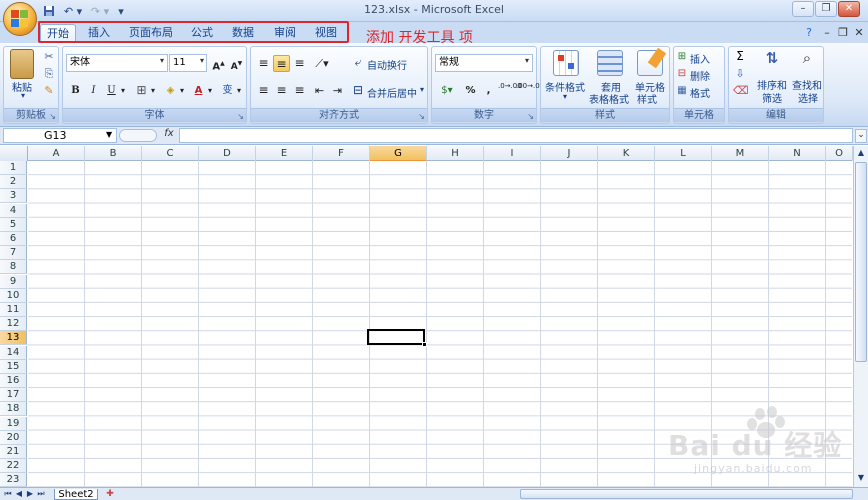 This screenshot has width=868, height=500. Describe the element at coordinates (138, 135) in the screenshot. I see `formula-divider-handle` at that location.